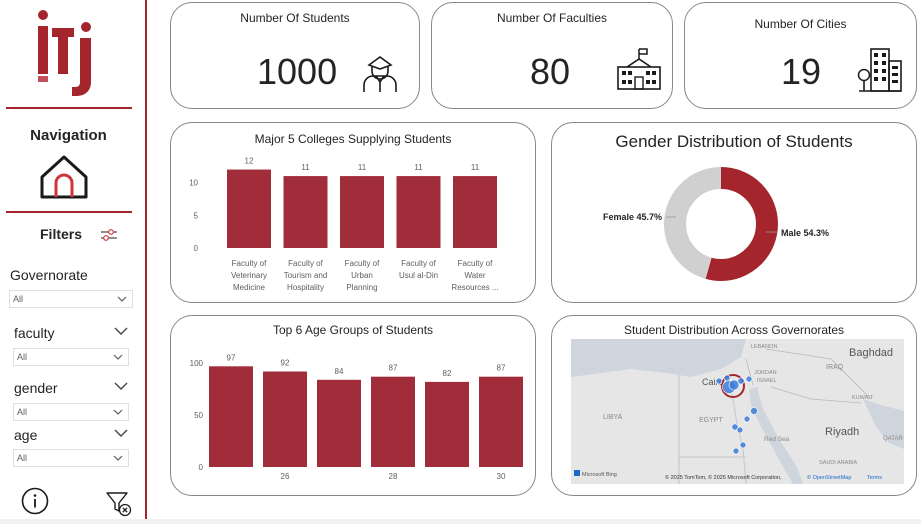 This screenshot has width=921, height=524. What do you see at coordinates (64, 53) in the screenshot?
I see `iti-logo` at bounding box center [64, 53].